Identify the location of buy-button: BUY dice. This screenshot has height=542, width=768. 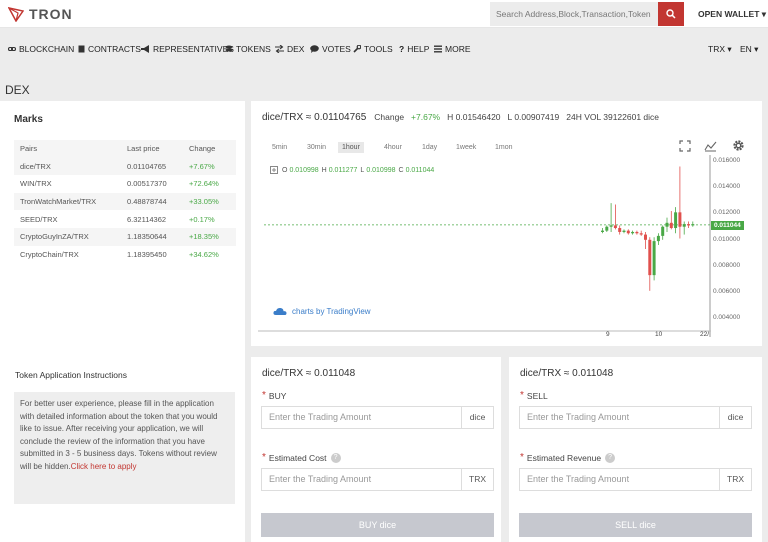
(377, 525).